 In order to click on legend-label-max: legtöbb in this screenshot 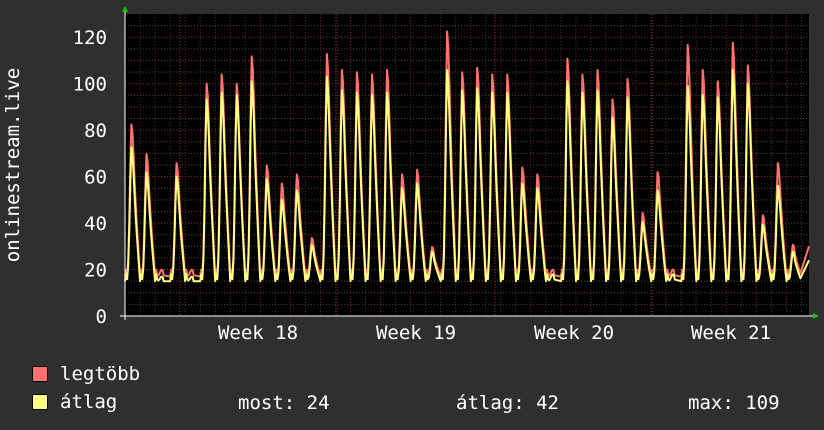, I will do `click(100, 374)`.